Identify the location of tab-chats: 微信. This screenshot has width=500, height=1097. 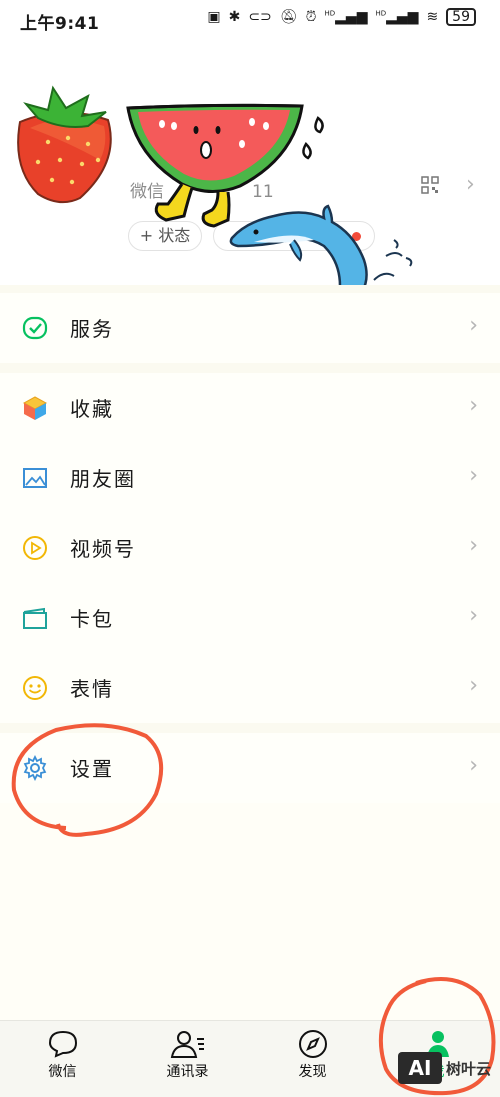
(62, 1055).